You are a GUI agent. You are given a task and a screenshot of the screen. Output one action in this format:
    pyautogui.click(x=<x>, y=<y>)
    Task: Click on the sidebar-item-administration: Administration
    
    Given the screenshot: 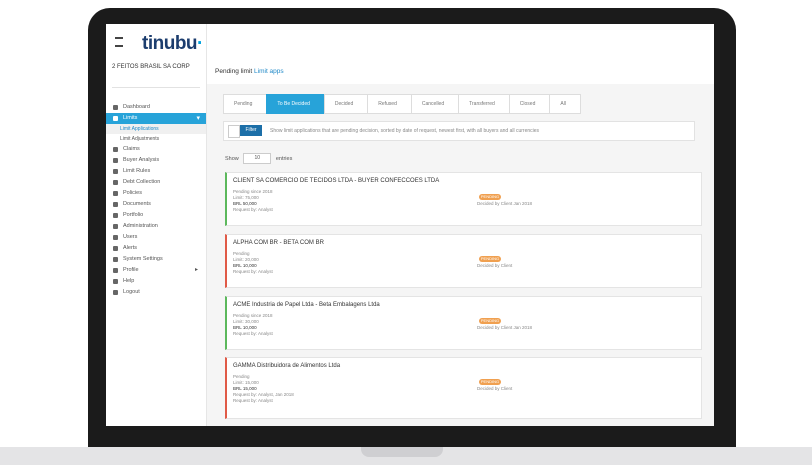 What is the action you would take?
    pyautogui.click(x=156, y=226)
    